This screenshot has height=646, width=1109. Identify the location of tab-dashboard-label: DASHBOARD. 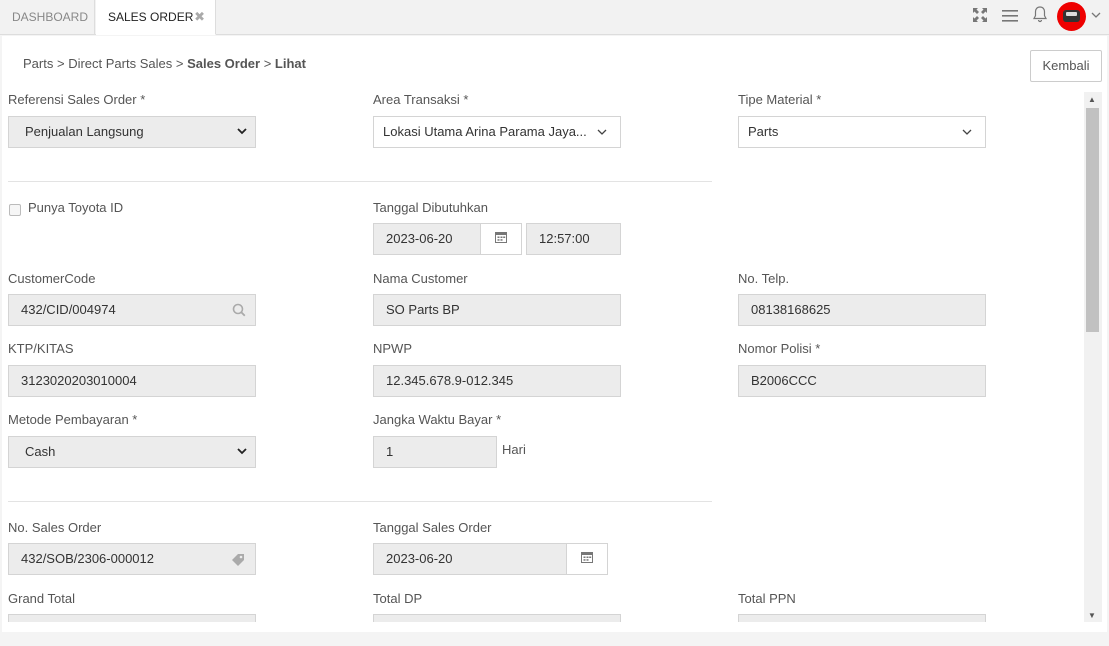
(50, 17).